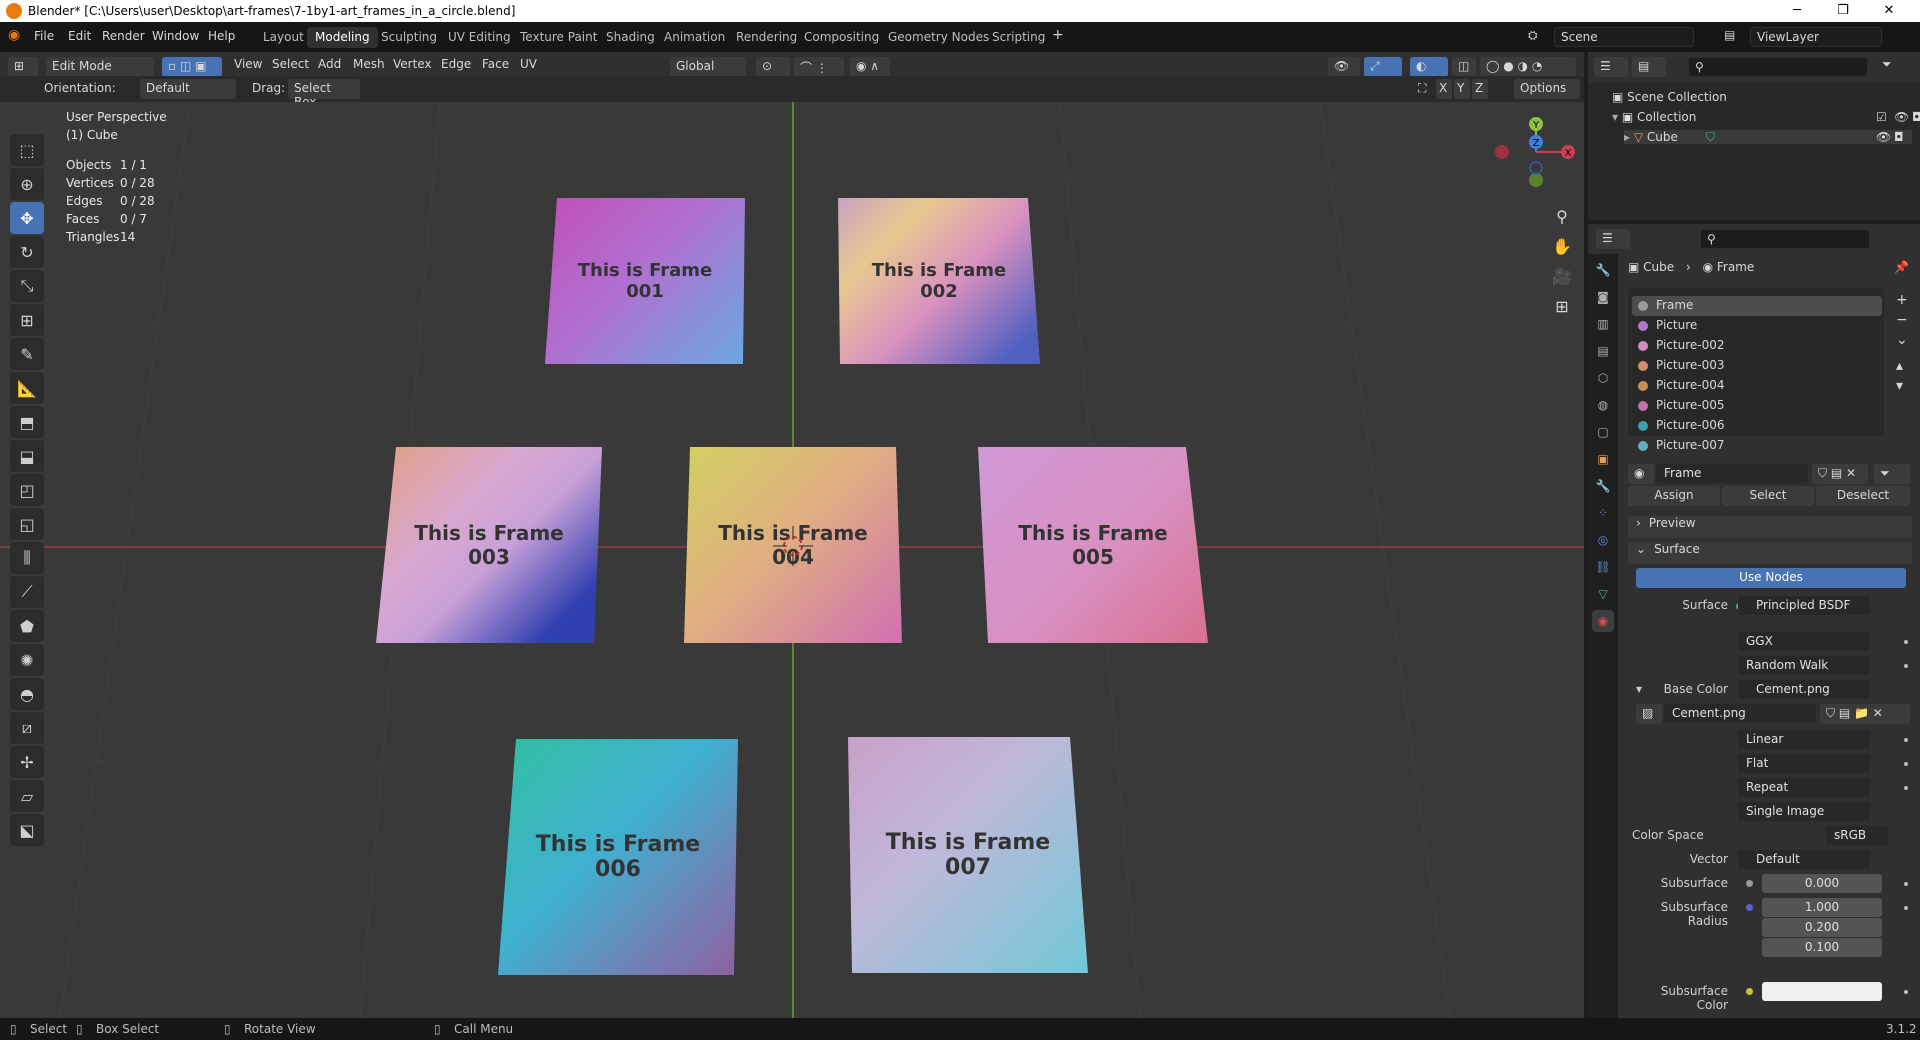 This screenshot has height=1040, width=1920. I want to click on tab-shading: Shading, so click(630, 37).